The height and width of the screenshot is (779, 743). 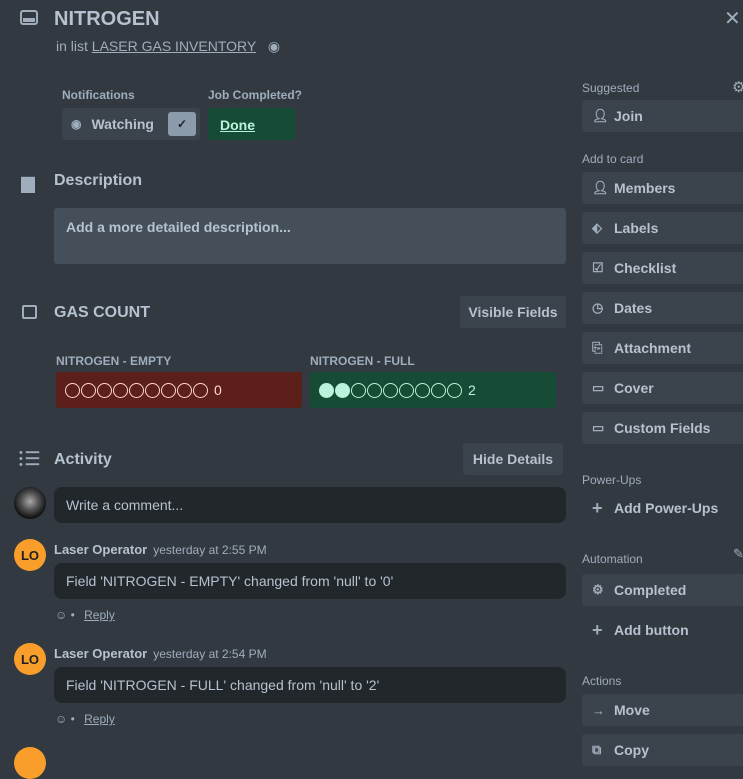 What do you see at coordinates (645, 268) in the screenshot?
I see `sidebar-item-label: Checklist` at bounding box center [645, 268].